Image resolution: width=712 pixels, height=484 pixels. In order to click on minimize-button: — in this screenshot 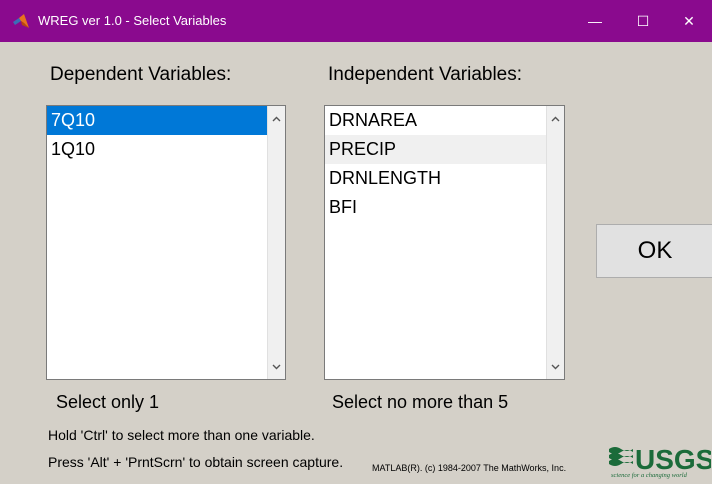, I will do `click(595, 21)`.